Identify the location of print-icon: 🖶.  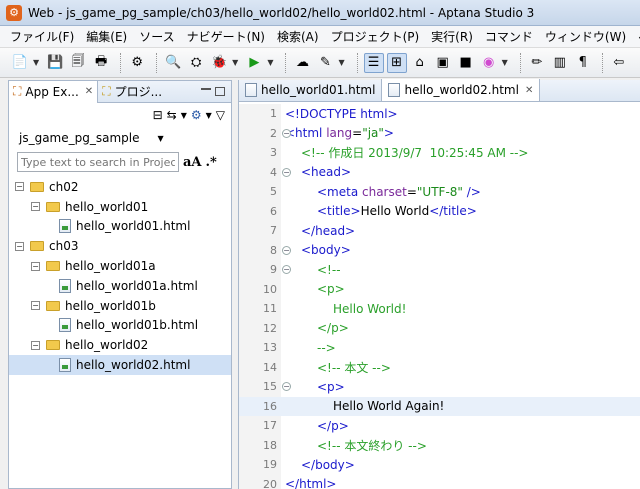
(101, 63).